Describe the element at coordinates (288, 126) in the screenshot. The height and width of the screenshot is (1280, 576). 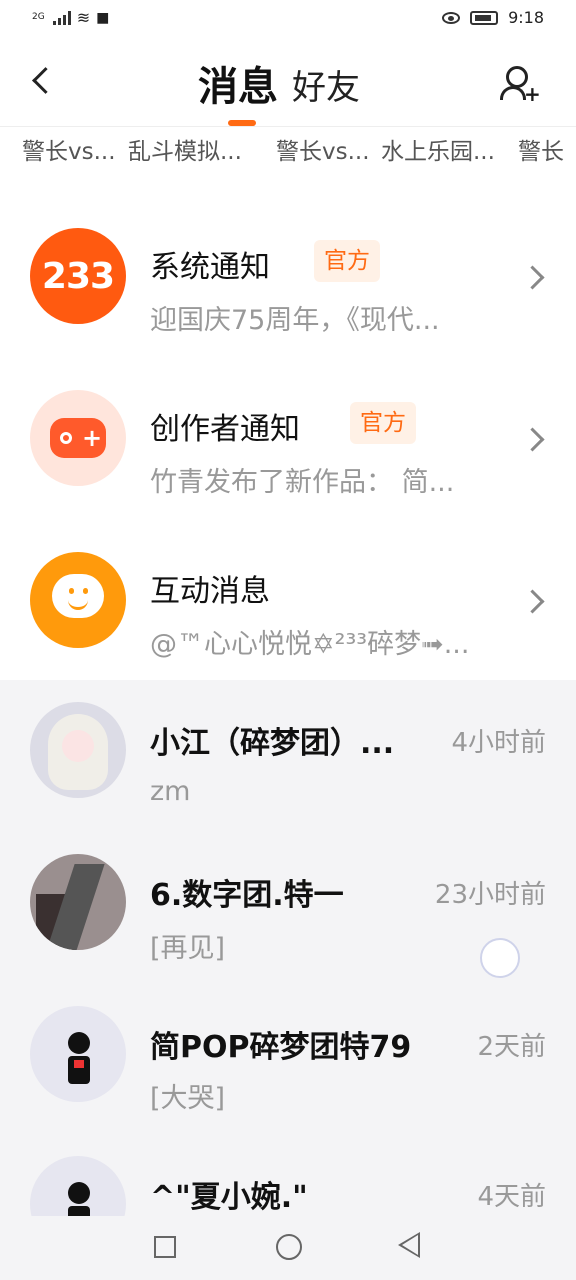
I see `header-divider` at that location.